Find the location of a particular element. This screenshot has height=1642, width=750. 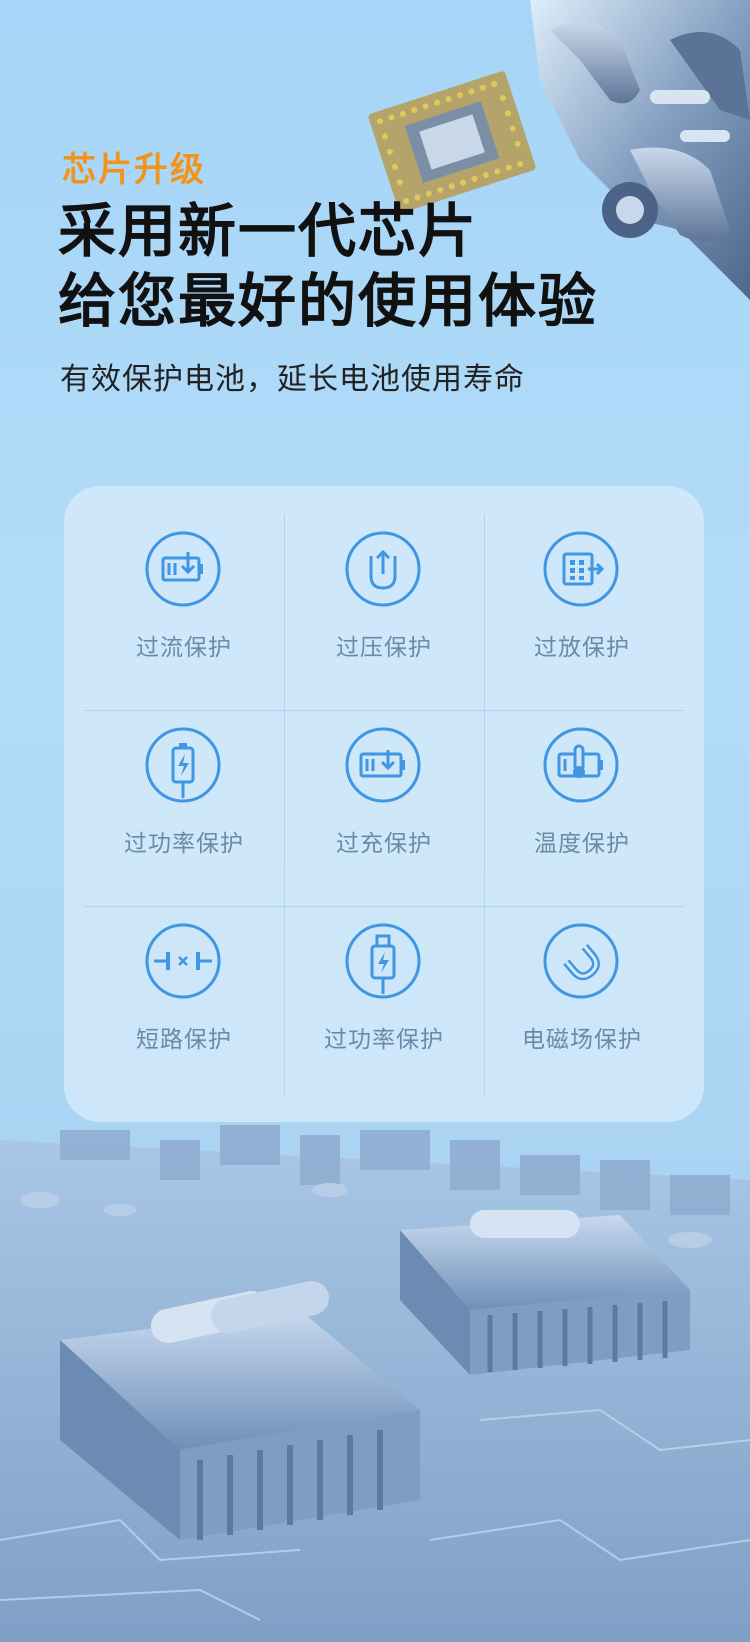

feature-item: 温度保护 is located at coordinates (582, 805).